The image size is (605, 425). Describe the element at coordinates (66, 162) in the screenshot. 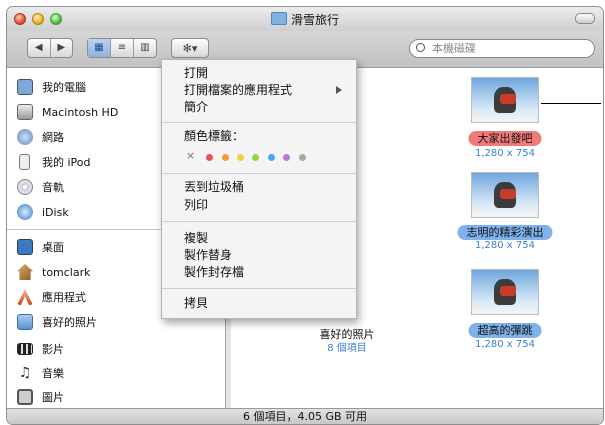

I see `sidebar-item-label: 我的 iPod` at that location.